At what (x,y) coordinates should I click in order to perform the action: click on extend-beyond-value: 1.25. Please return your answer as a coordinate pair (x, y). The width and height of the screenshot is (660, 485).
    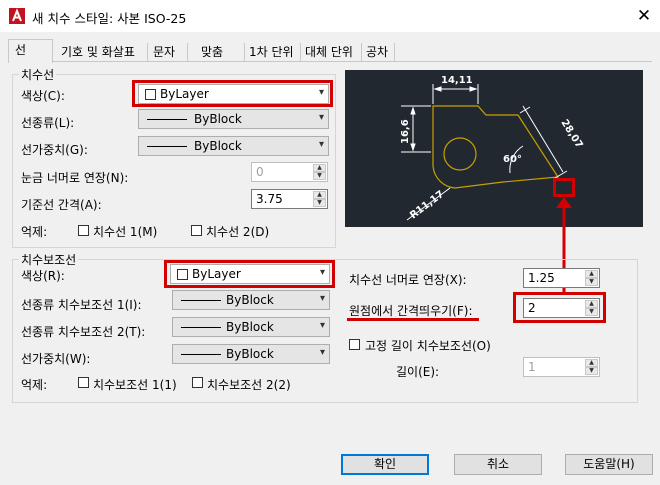
    Looking at the image, I should click on (541, 278).